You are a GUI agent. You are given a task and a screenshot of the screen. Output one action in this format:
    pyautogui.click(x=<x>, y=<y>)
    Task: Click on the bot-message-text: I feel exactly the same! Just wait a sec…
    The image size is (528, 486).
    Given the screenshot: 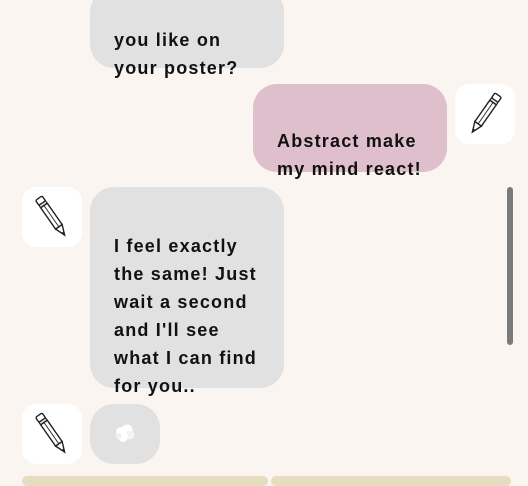 What is the action you would take?
    pyautogui.click(x=186, y=316)
    